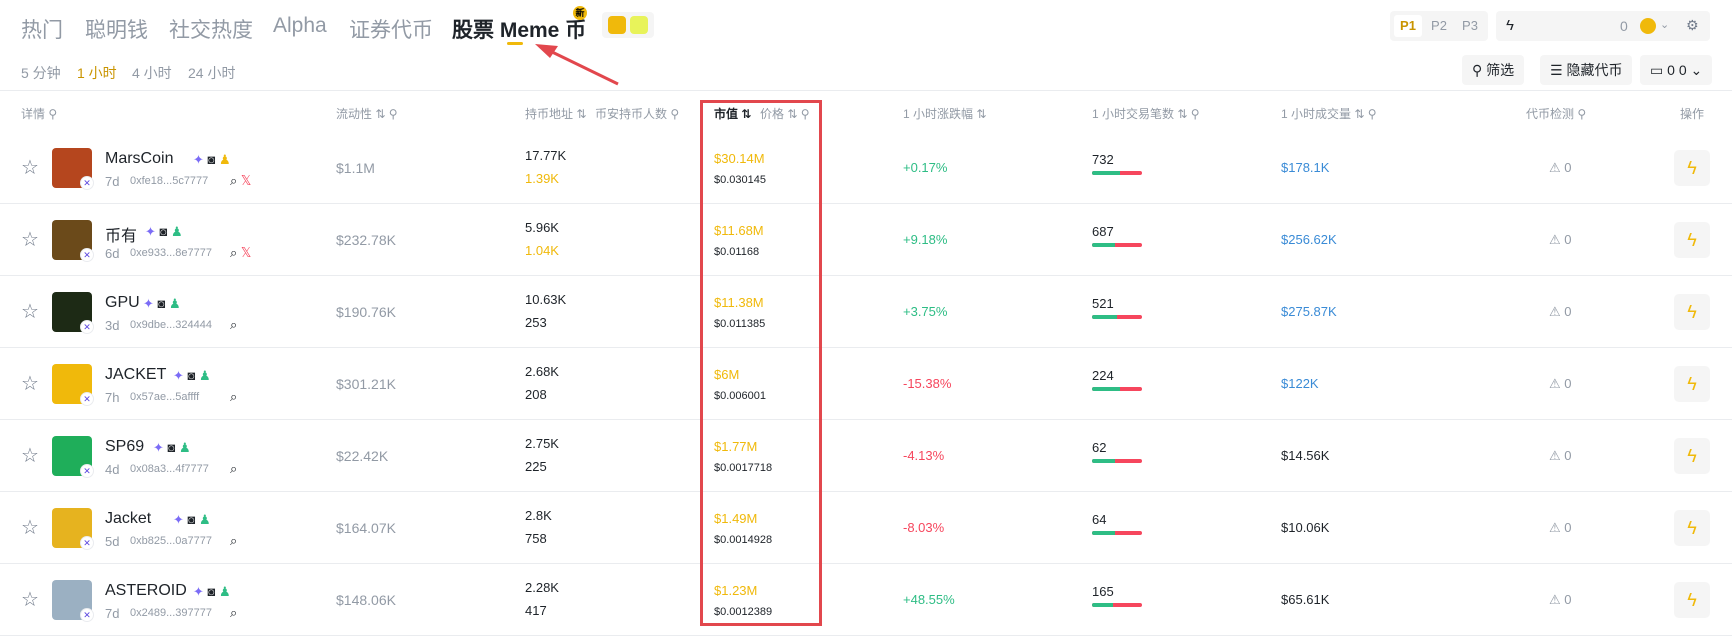 This screenshot has height=636, width=1732. Describe the element at coordinates (391, 29) in the screenshot. I see `tab-stock-tokens: 证券代币` at that location.